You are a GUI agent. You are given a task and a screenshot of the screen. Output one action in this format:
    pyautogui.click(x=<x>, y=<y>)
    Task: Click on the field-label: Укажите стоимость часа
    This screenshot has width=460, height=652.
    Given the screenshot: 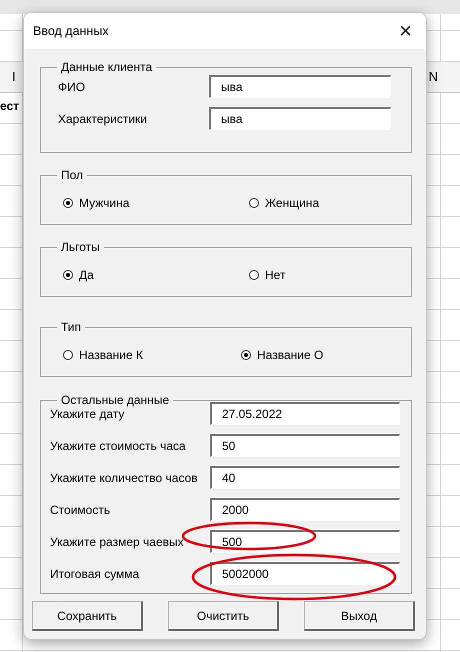 What is the action you would take?
    pyautogui.click(x=118, y=446)
    